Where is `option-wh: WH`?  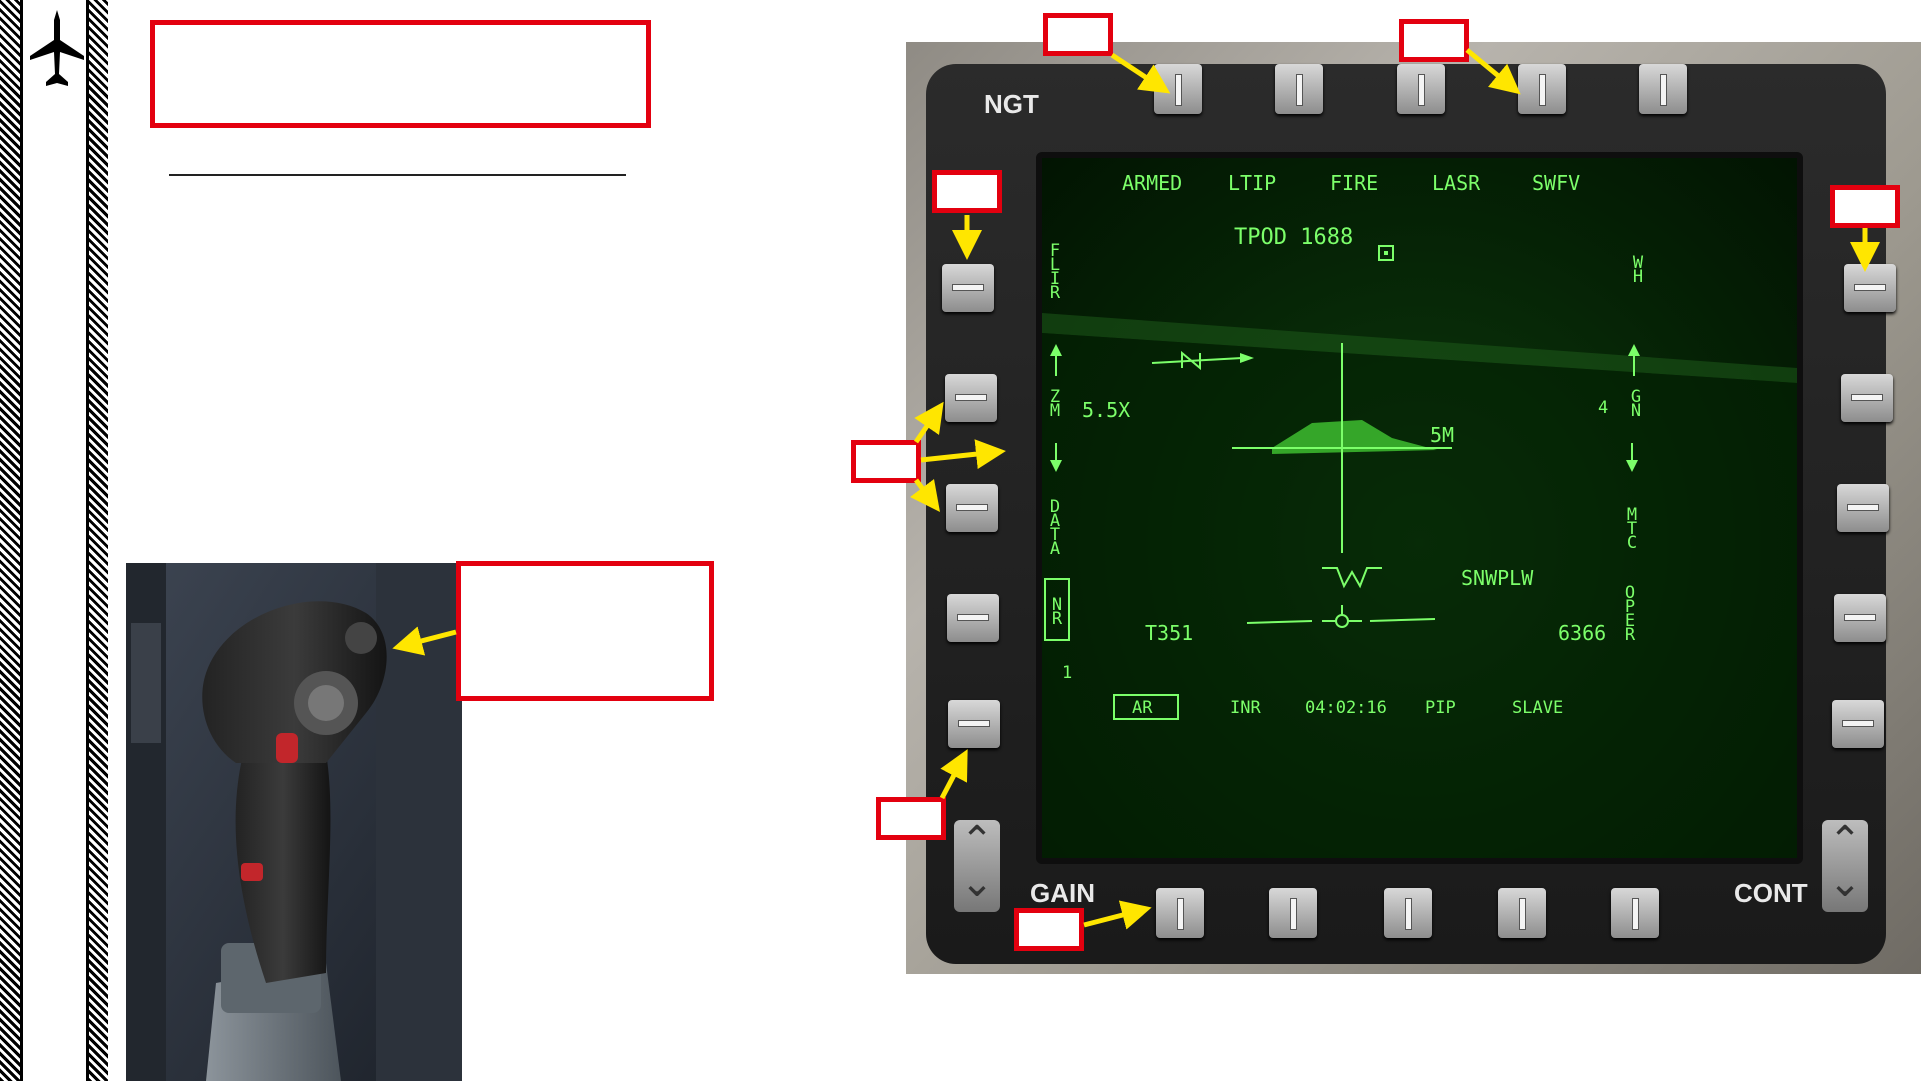 option-wh: WH is located at coordinates (1638, 270).